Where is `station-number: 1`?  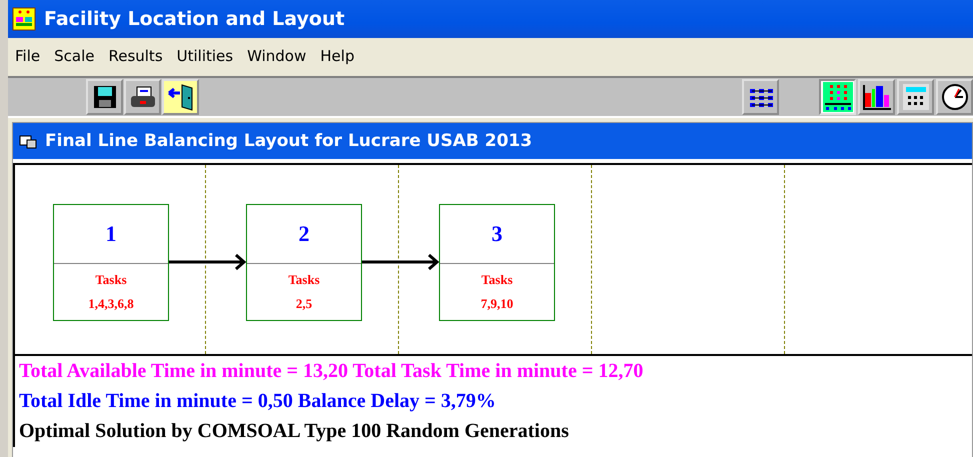
station-number: 1 is located at coordinates (111, 234).